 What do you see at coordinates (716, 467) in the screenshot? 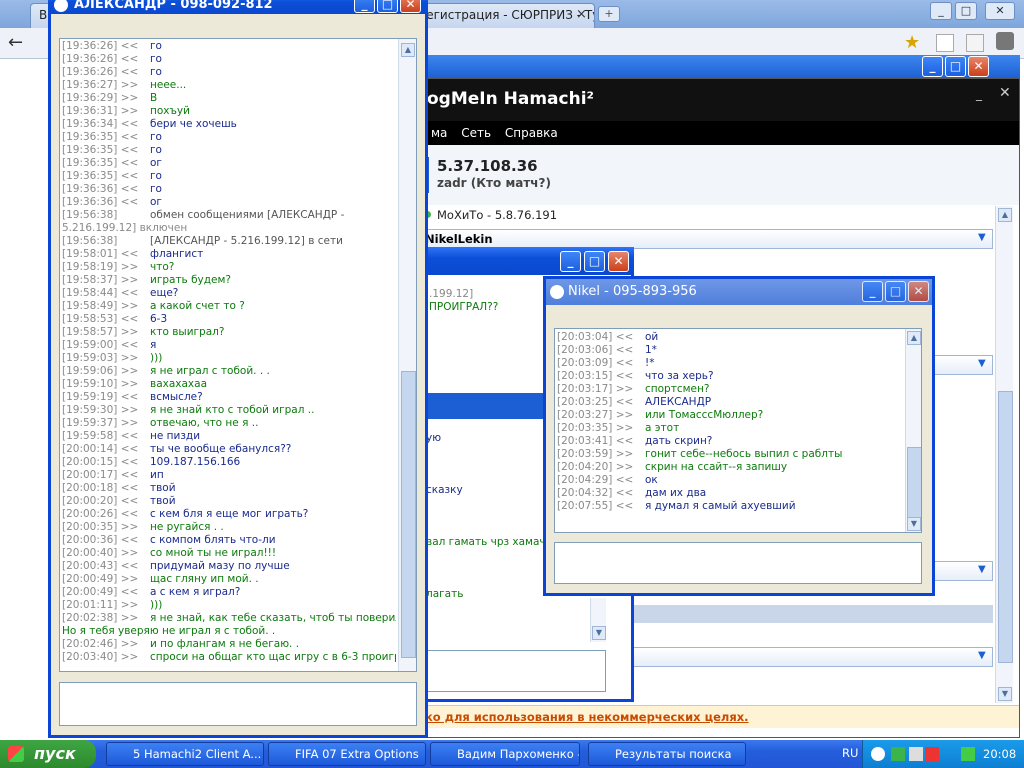
I see `message-text: скрин на ссайт--я запишу` at bounding box center [716, 467].